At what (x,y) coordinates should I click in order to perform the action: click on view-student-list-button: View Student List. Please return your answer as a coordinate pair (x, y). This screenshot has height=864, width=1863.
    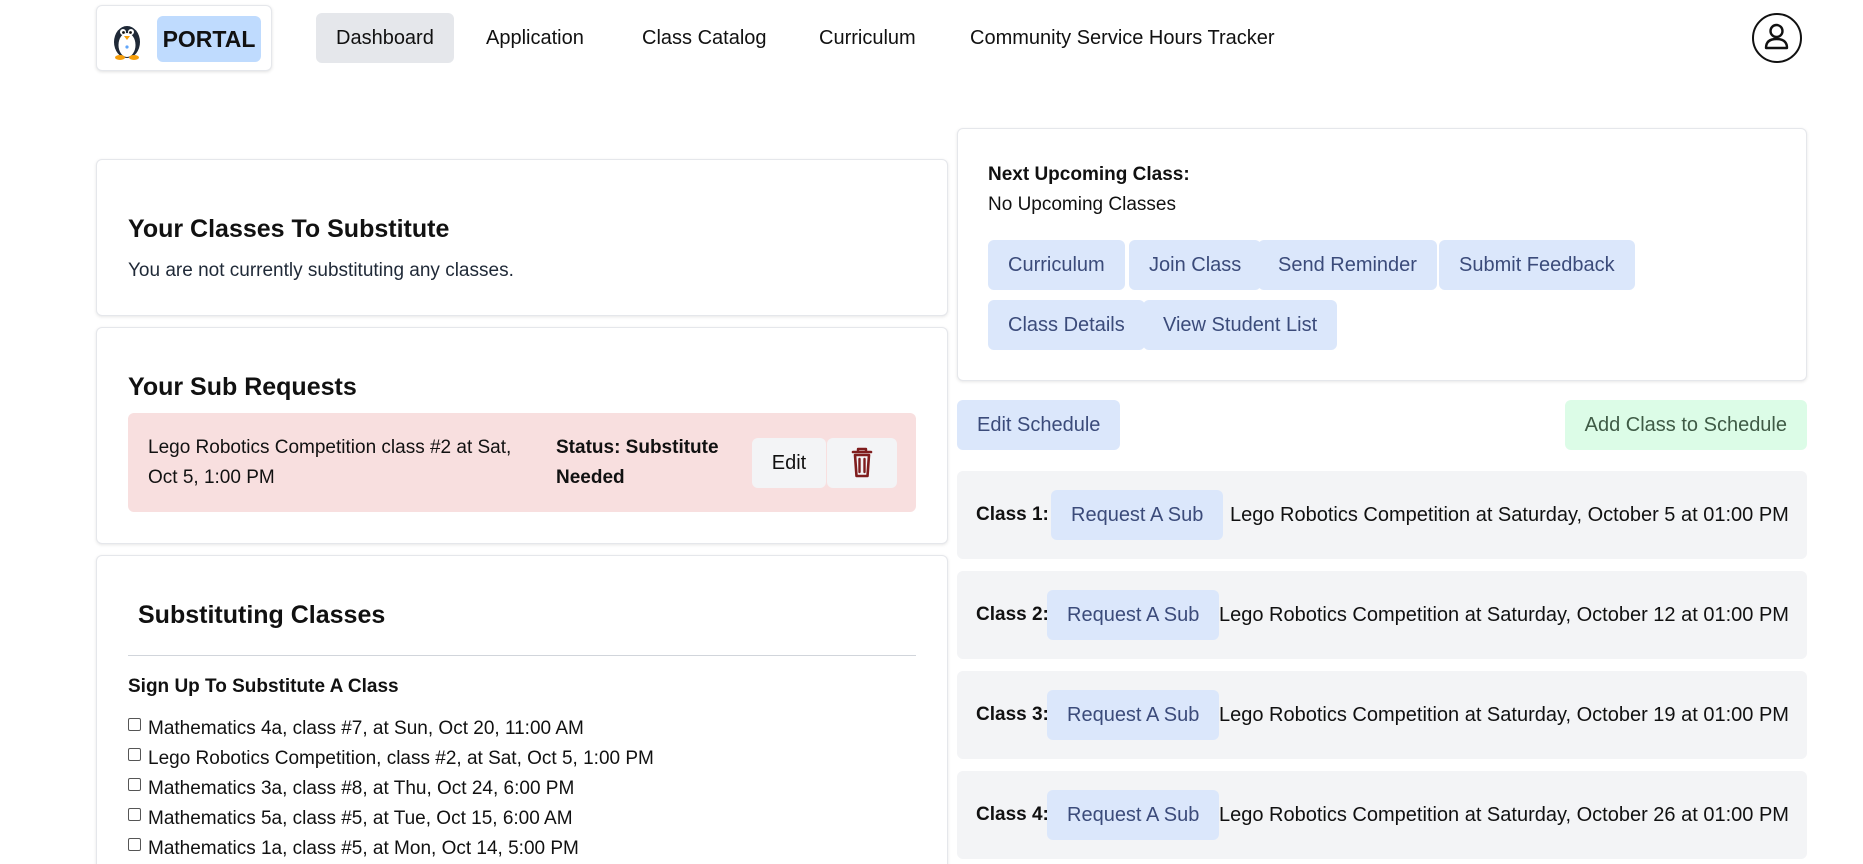
    Looking at the image, I should click on (1240, 325).